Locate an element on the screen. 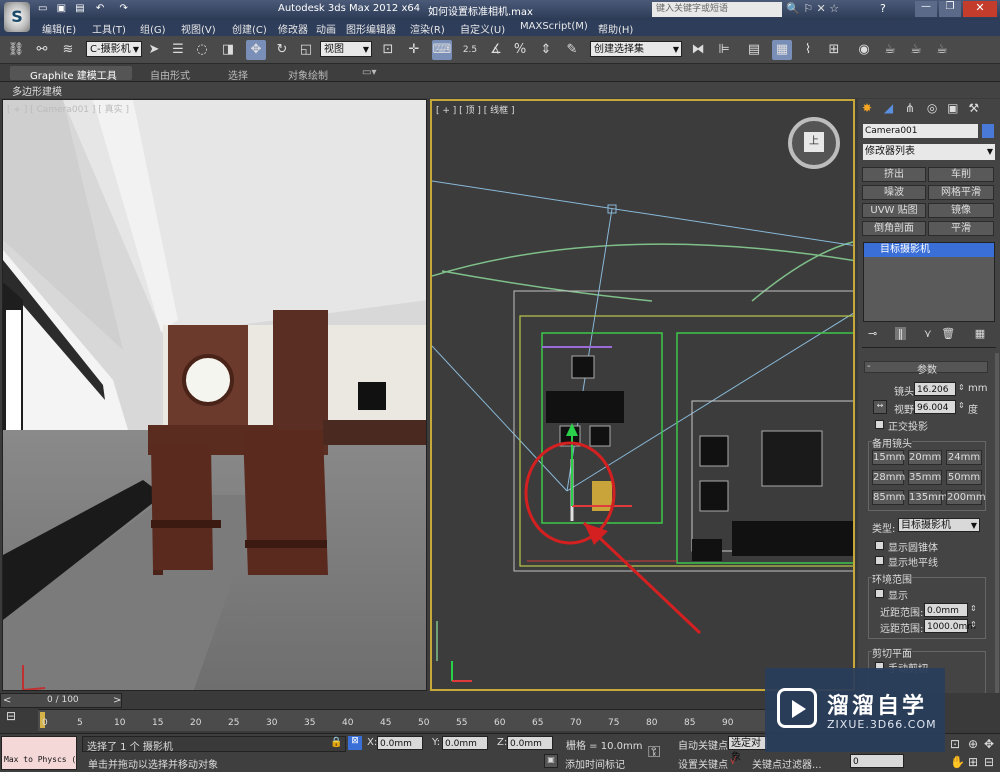 The width and height of the screenshot is (1000, 772). menu-group: 组(G) is located at coordinates (153, 28).